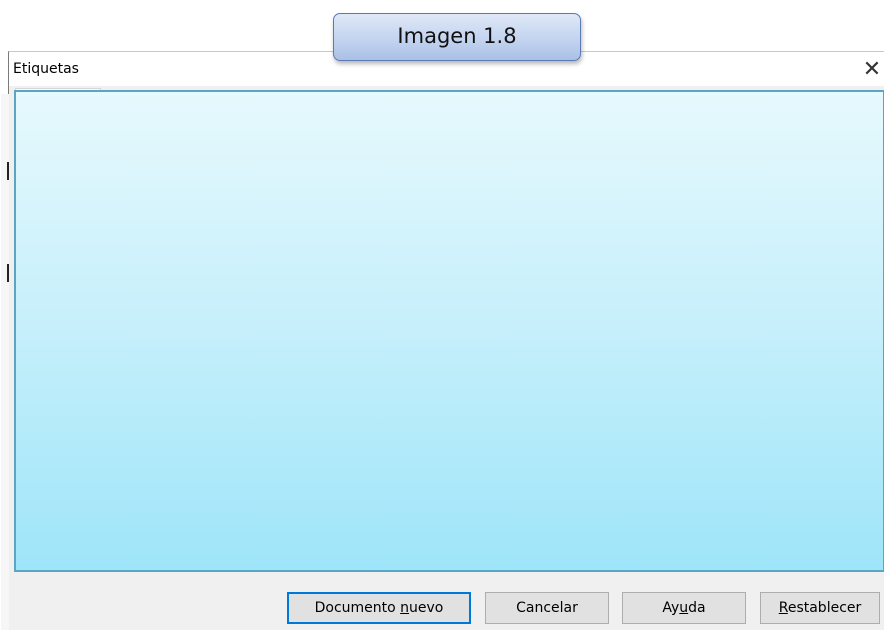 The height and width of the screenshot is (630, 884). What do you see at coordinates (697, 608) in the screenshot?
I see `help-label-after: da` at bounding box center [697, 608].